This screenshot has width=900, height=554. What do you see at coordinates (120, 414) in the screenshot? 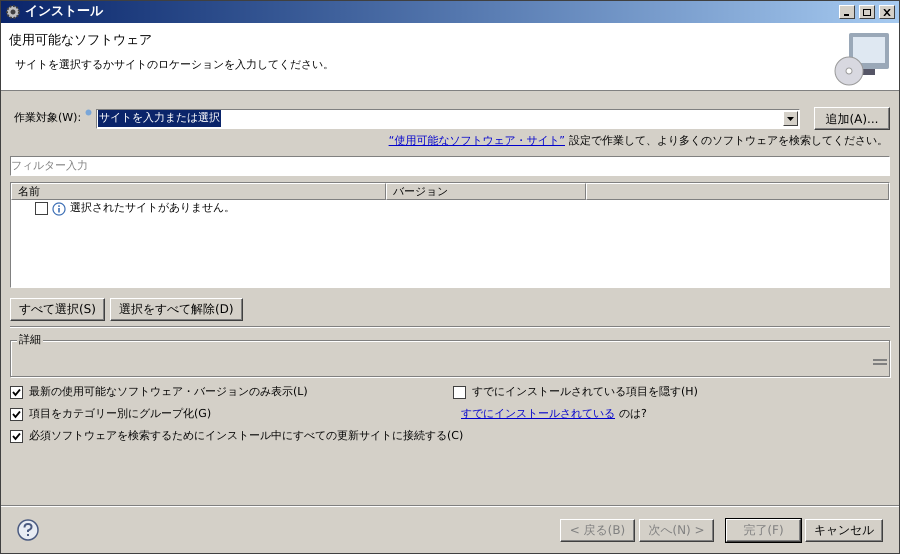
I see `option-label: 項目をカテゴリー別にグループ化(G)` at bounding box center [120, 414].